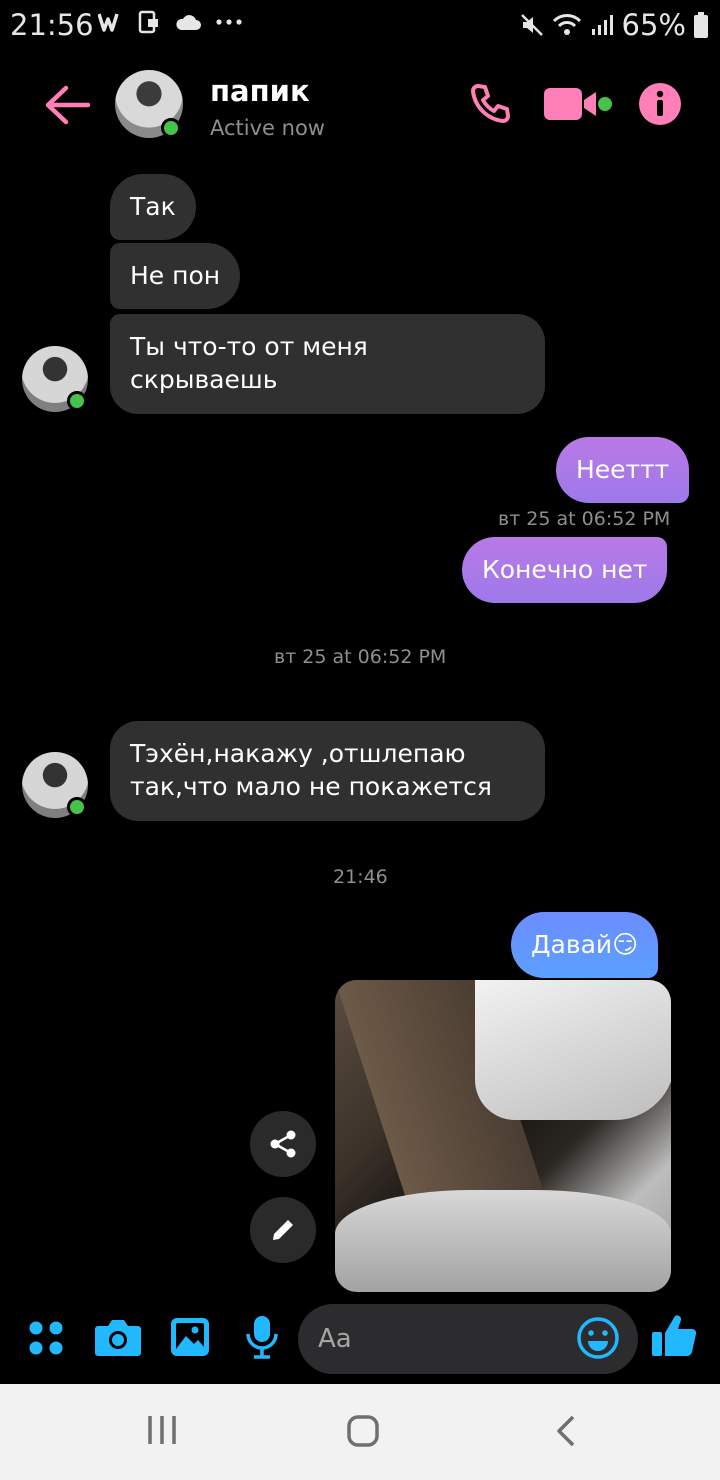 The width and height of the screenshot is (720, 1480). What do you see at coordinates (660, 104) in the screenshot?
I see `info-icon` at bounding box center [660, 104].